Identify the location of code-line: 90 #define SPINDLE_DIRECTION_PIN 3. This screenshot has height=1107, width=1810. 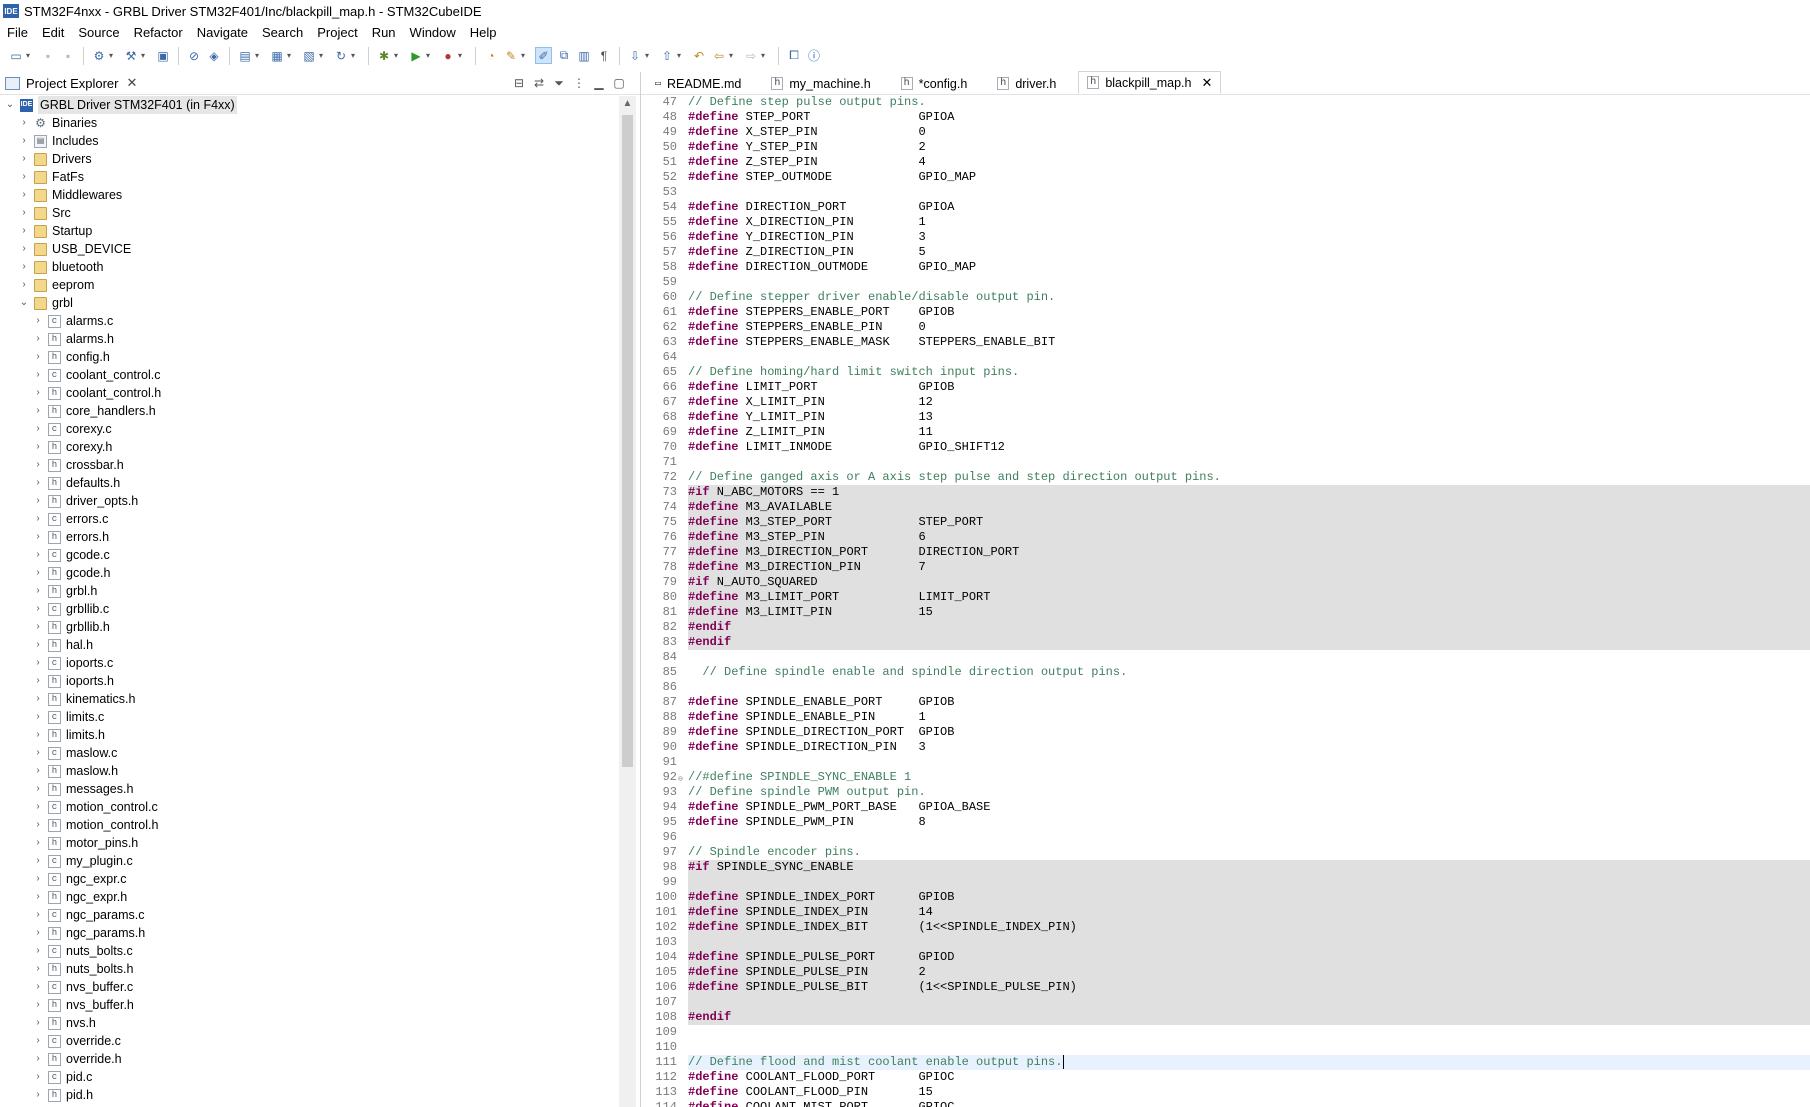
(1225, 747).